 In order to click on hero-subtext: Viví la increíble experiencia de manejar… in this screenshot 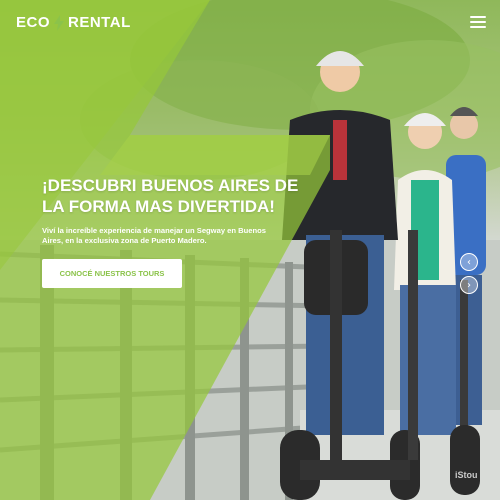, I will do `click(179, 236)`.